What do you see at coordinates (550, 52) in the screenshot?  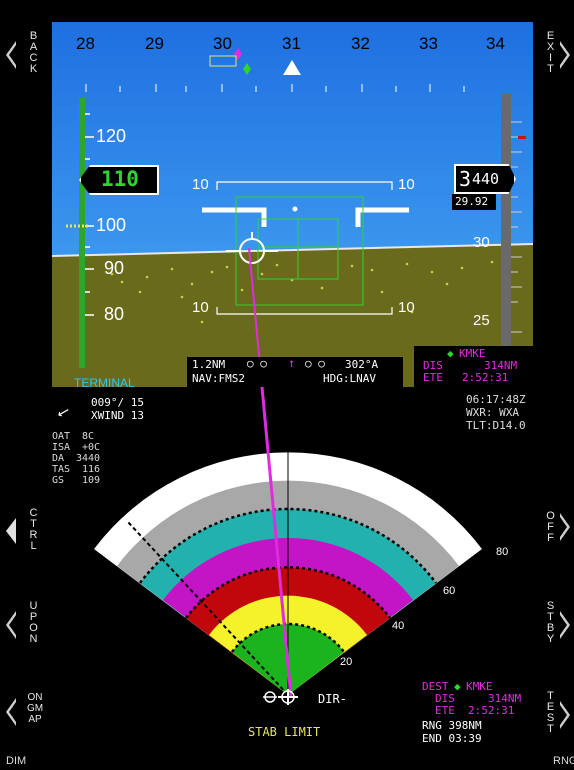 I see `exit-label: EXIT` at bounding box center [550, 52].